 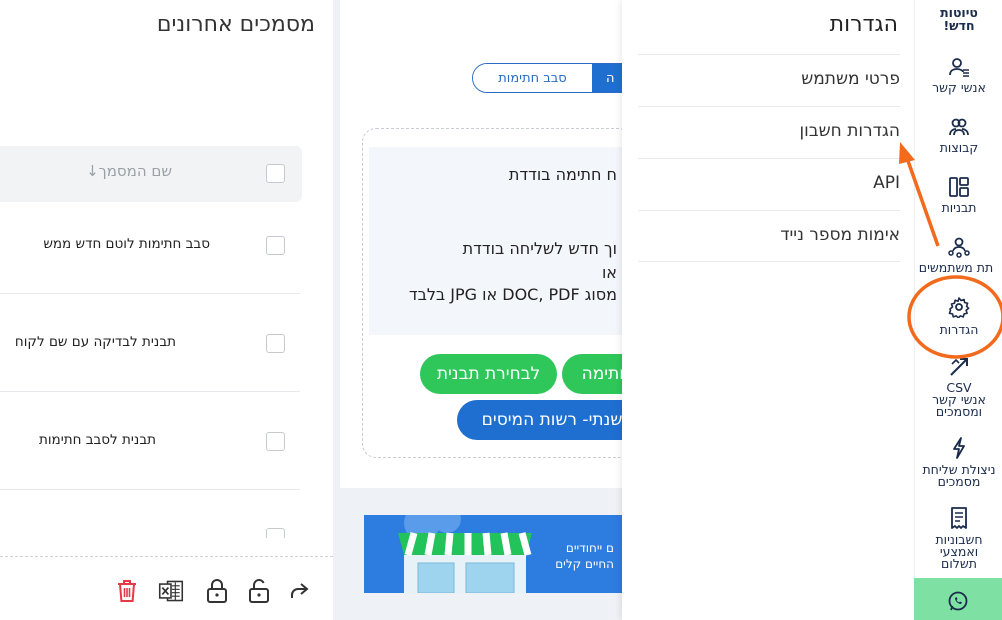 What do you see at coordinates (849, 131) in the screenshot?
I see `menu-item-label: הגדרות חשבון` at bounding box center [849, 131].